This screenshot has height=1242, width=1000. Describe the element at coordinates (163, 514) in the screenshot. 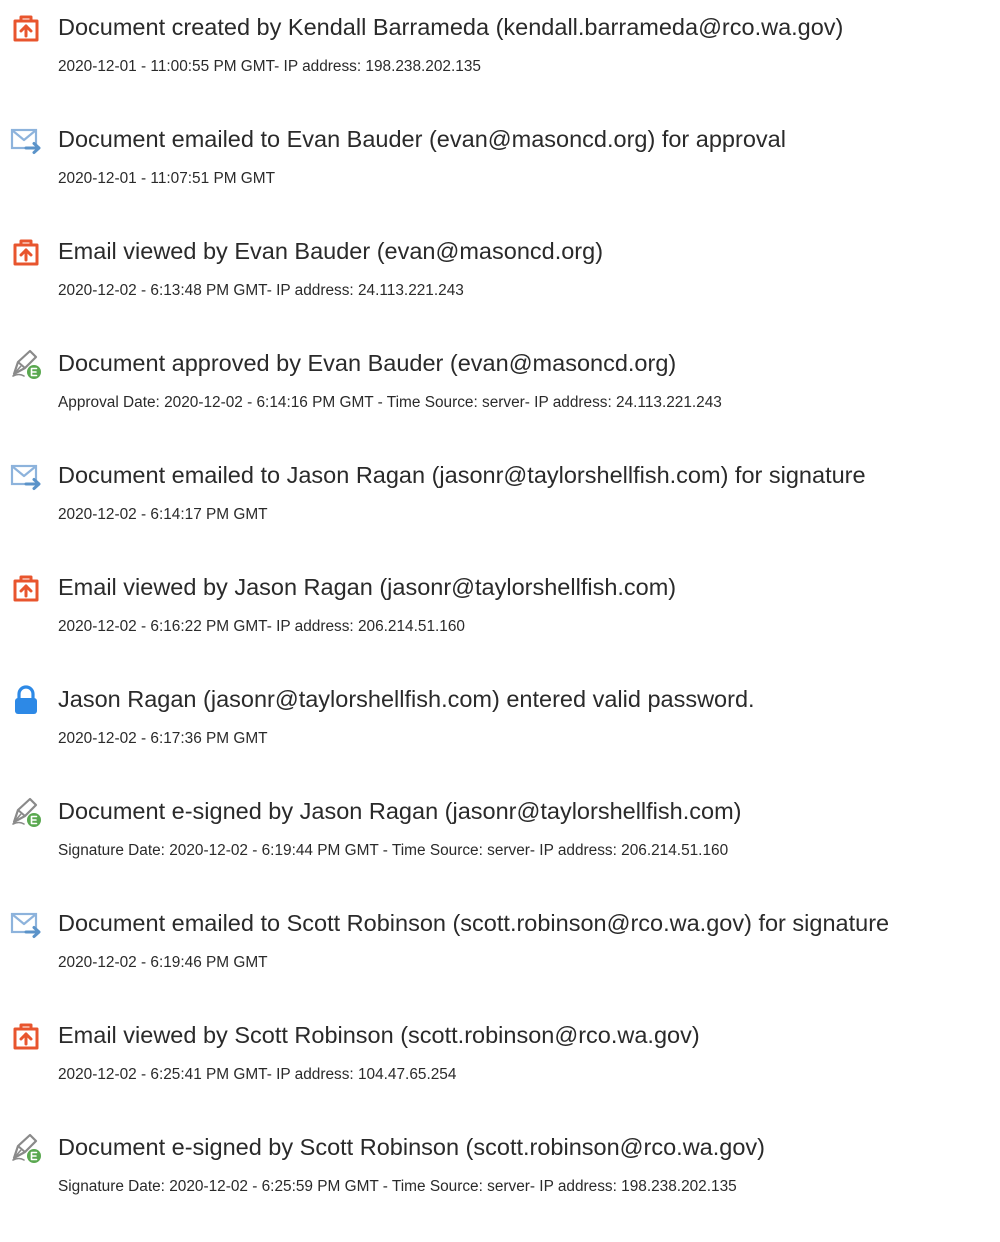

I see `event-detail: 2020-12-02 - 6:14:17 PM GMT` at that location.